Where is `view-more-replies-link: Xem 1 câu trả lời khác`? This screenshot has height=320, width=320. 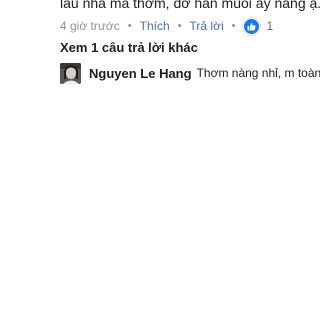
view-more-replies-link: Xem 1 câu trả lời khác is located at coordinates (129, 47).